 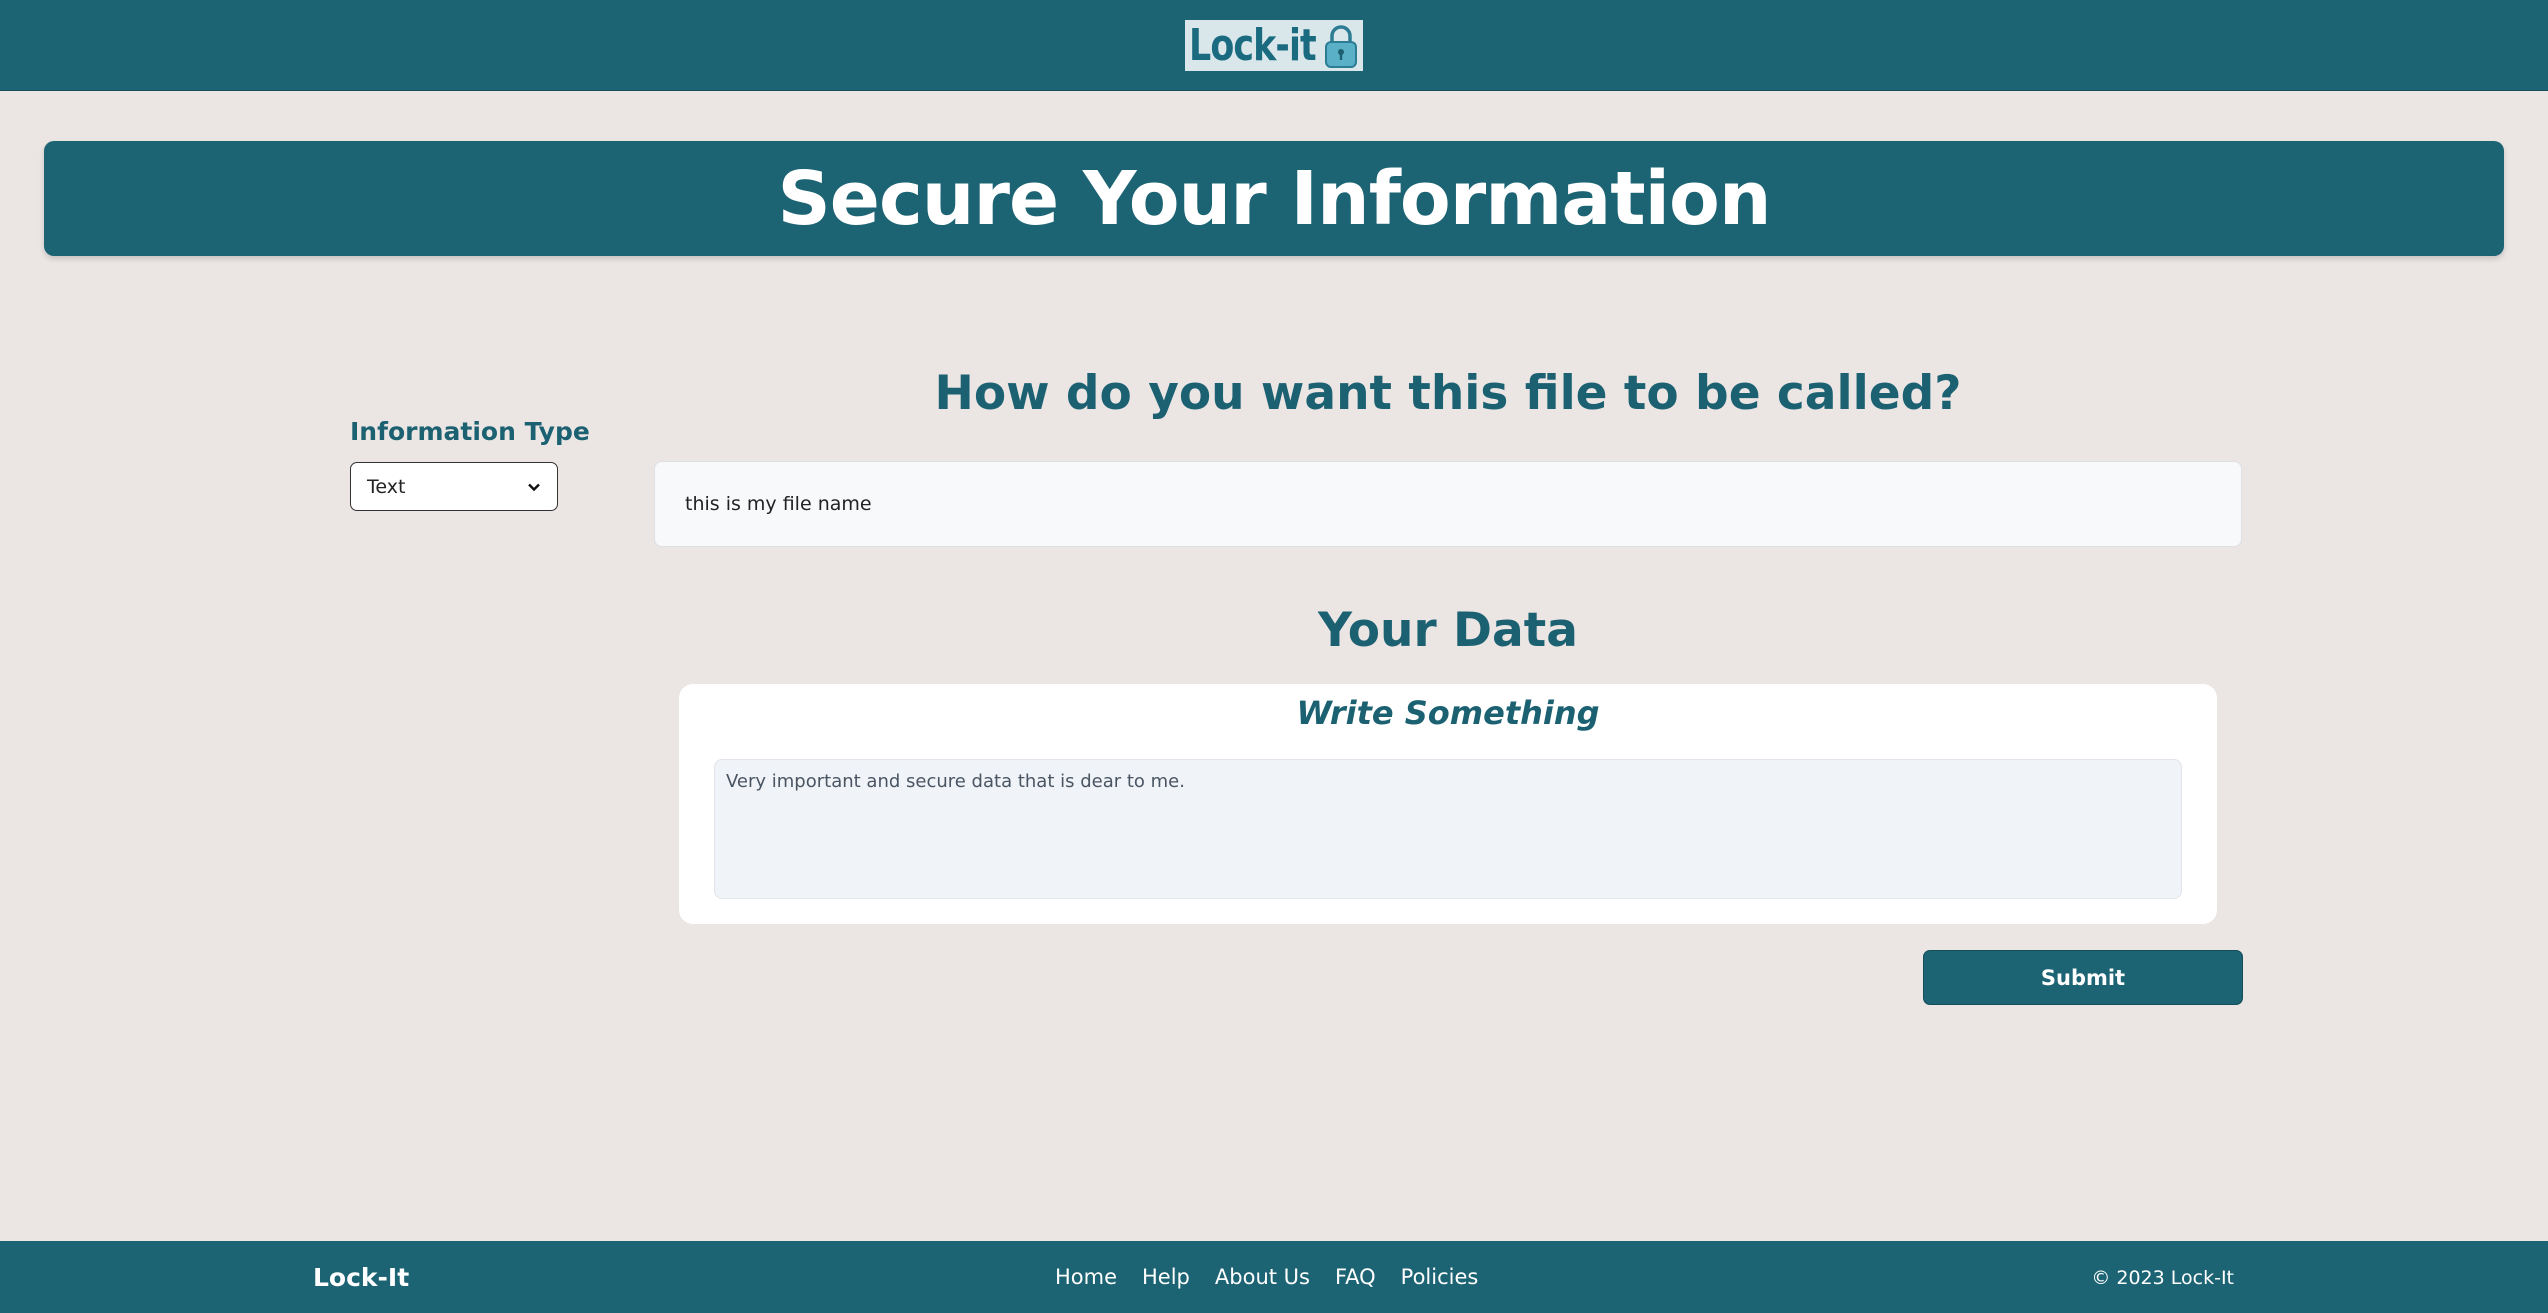 I want to click on chevron-down-icon, so click(x=534, y=487).